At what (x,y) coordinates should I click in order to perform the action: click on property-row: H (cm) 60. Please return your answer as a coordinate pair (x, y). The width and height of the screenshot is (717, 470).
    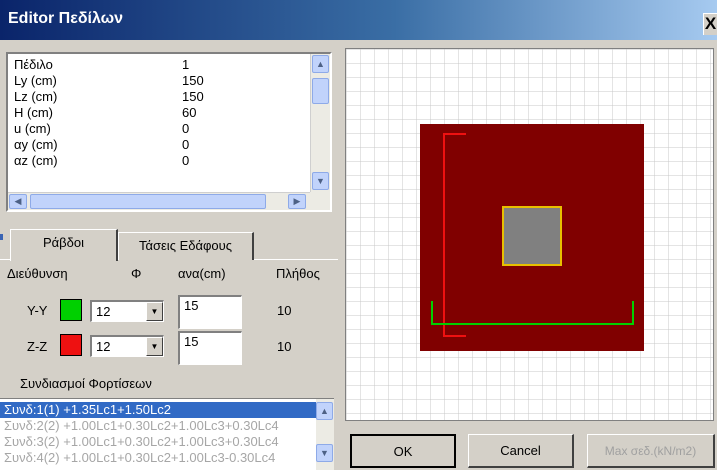
    Looking at the image, I should click on (161, 113).